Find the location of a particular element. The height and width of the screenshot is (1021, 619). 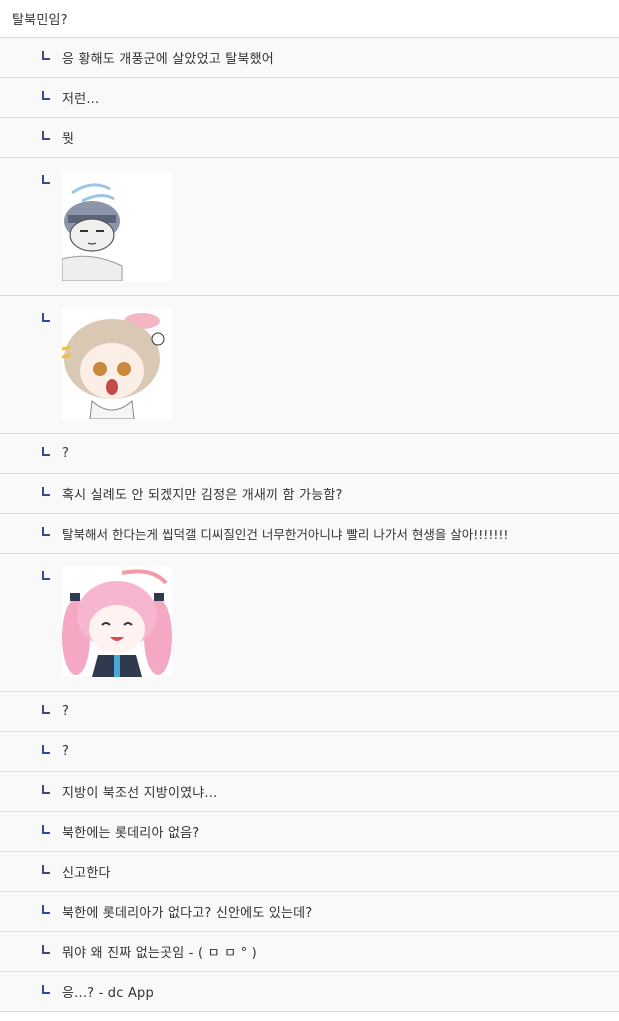

reply-item: 응 황해도 개풍군에 살았었고 탈북했어 is located at coordinates (309, 58).